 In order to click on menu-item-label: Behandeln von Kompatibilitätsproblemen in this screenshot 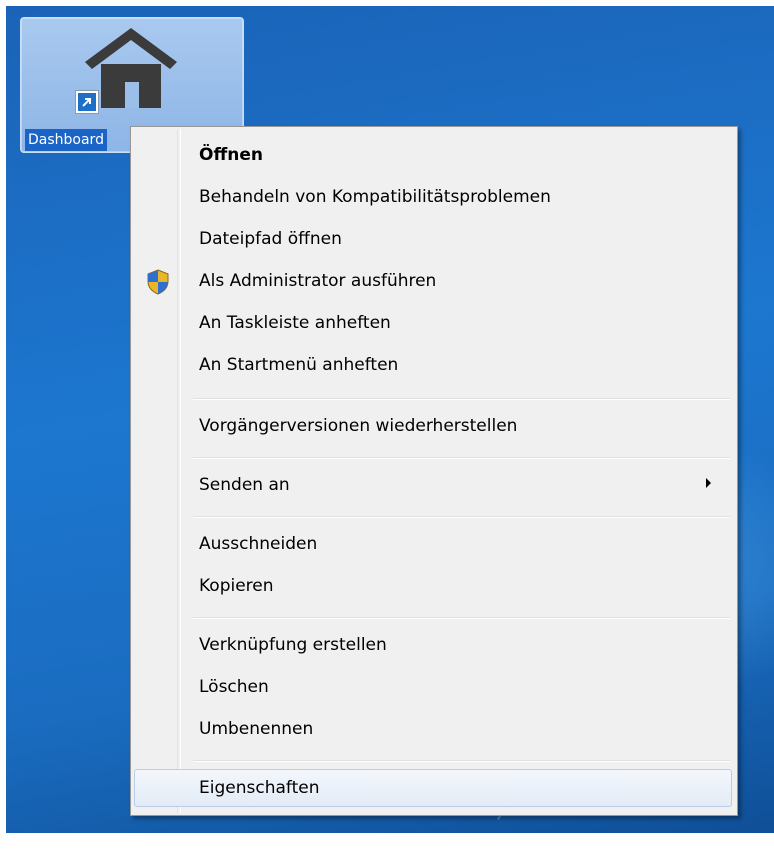, I will do `click(375, 197)`.